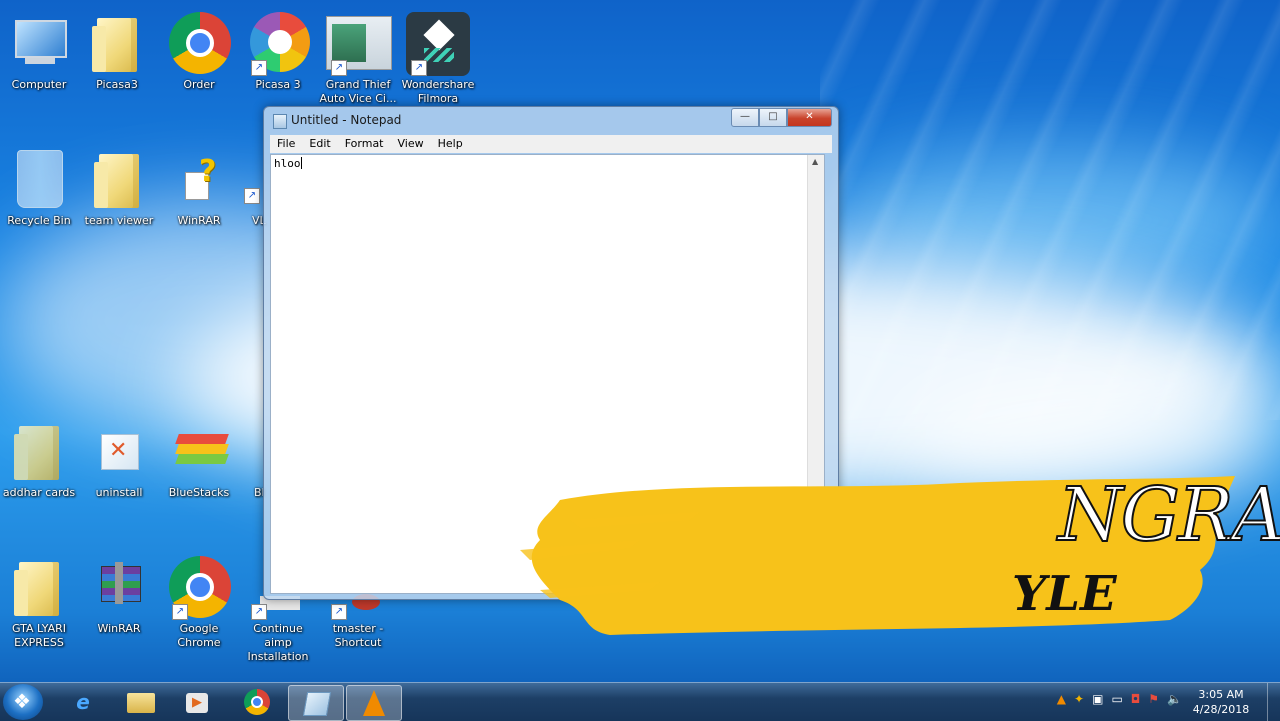  Describe the element at coordinates (438, 44) in the screenshot. I see `filmora-icon: ↗` at that location.